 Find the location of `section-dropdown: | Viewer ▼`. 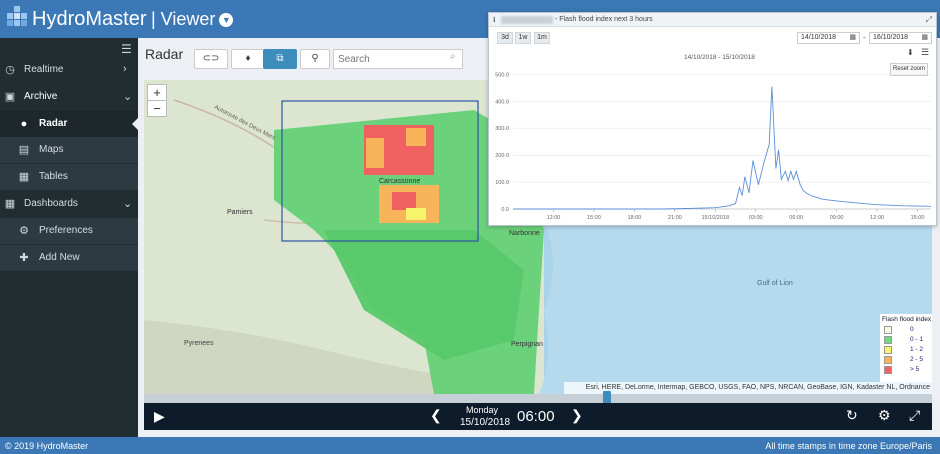

section-dropdown: | Viewer ▼ is located at coordinates (192, 19).